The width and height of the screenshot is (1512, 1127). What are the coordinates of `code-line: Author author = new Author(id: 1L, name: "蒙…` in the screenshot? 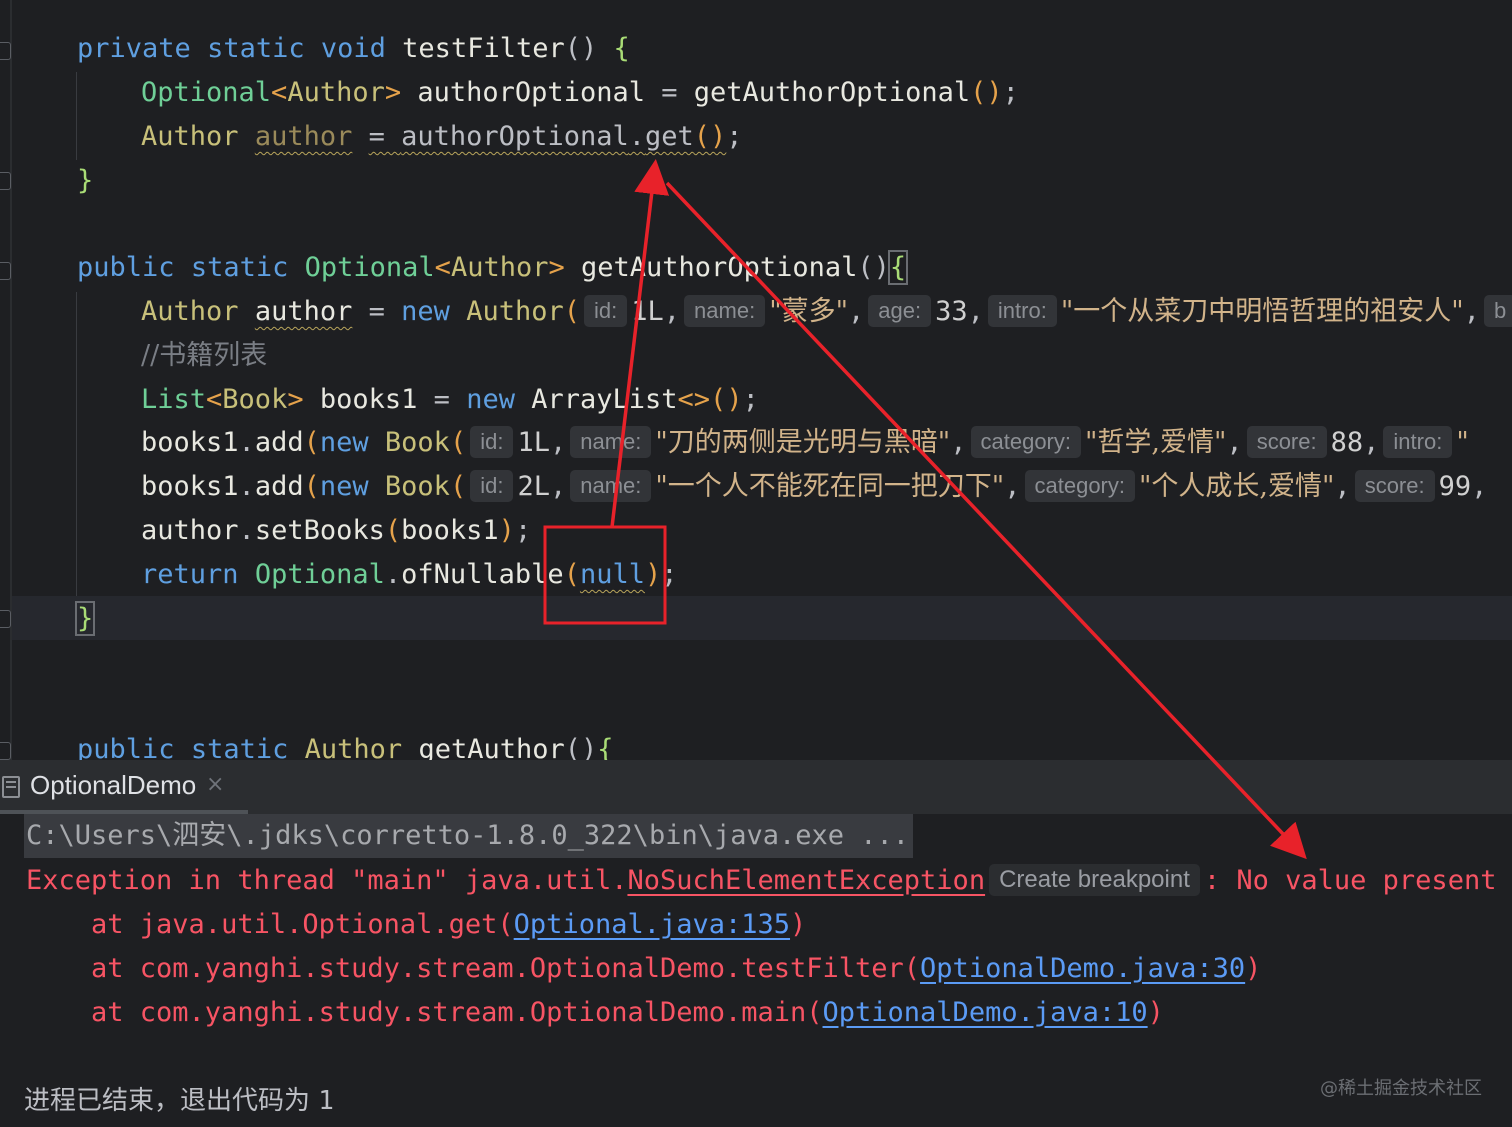 It's located at (826, 312).